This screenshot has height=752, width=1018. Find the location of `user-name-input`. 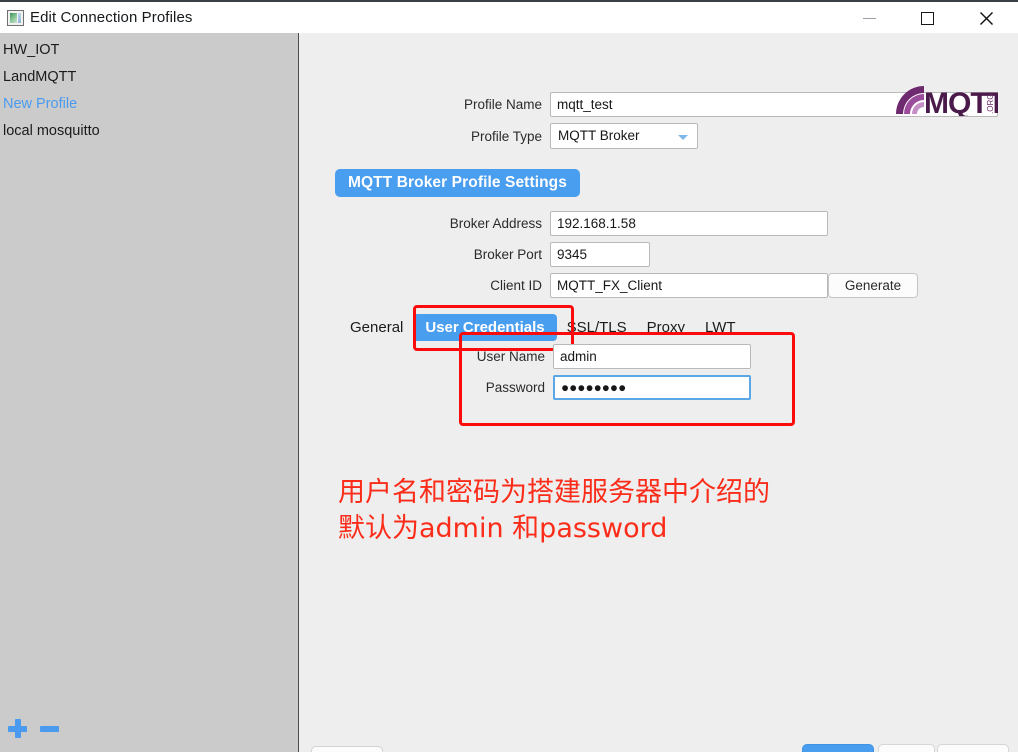

user-name-input is located at coordinates (652, 356).